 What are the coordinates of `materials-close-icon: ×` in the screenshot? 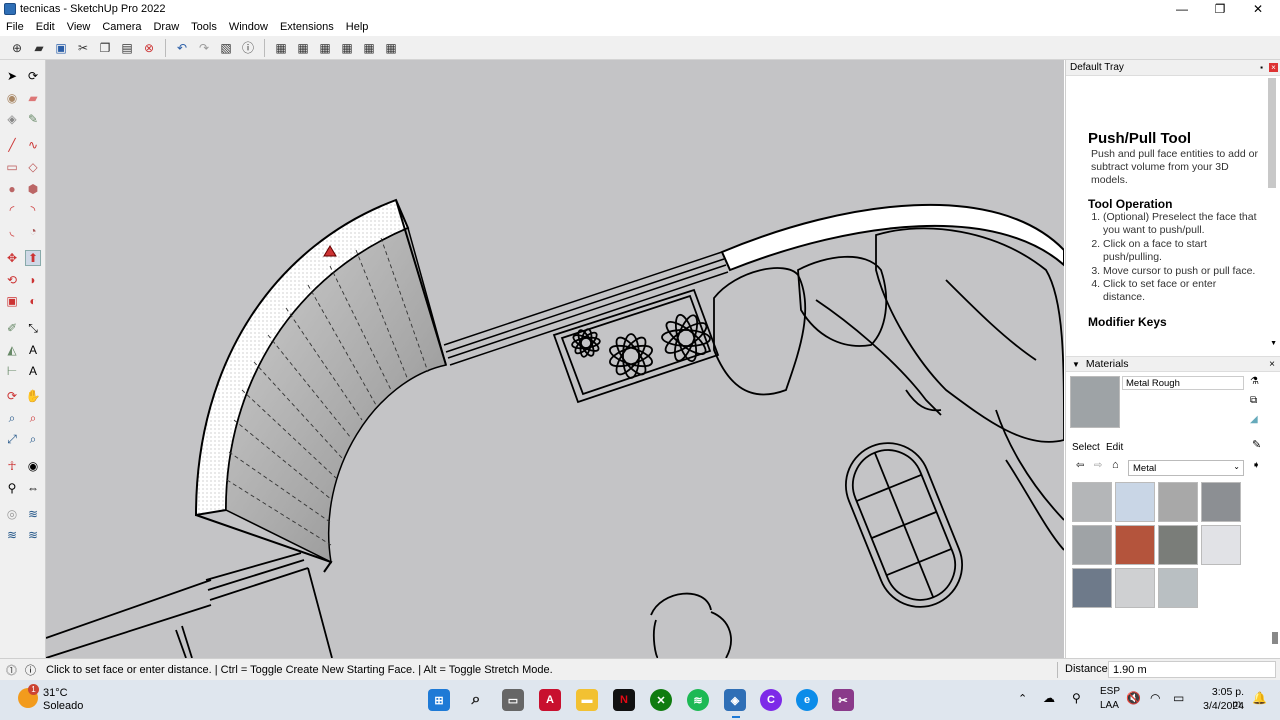 It's located at (1272, 364).